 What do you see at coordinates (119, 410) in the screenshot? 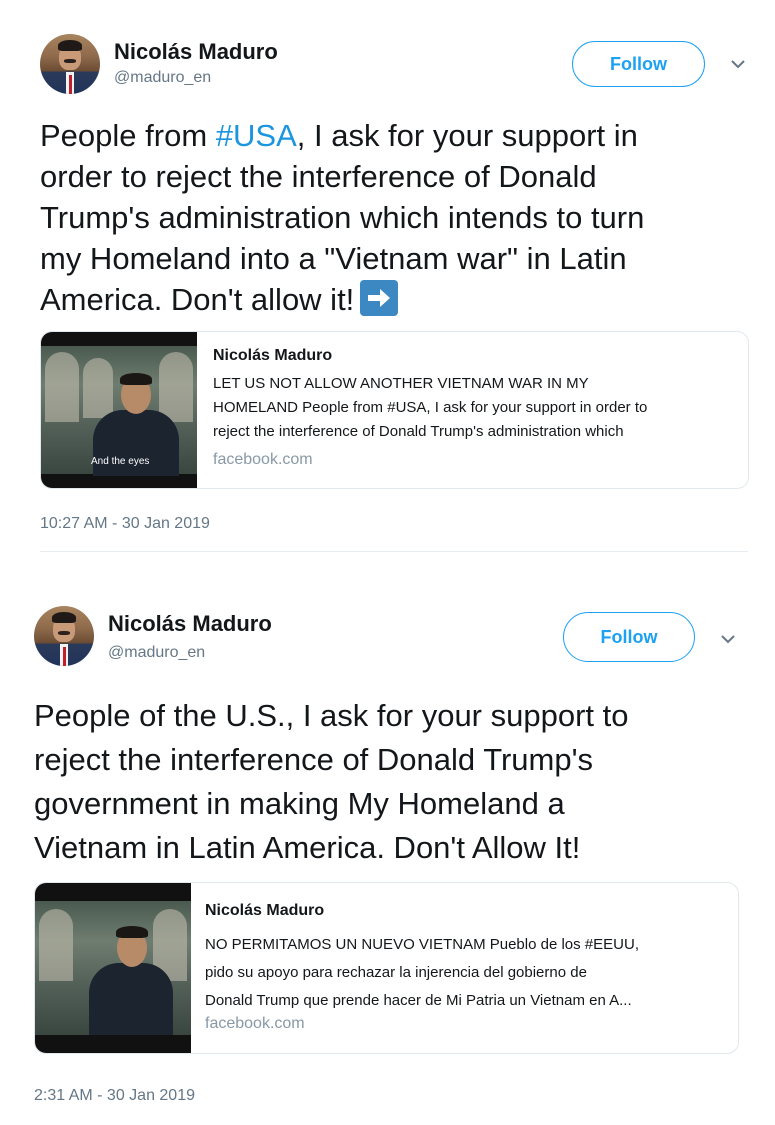
I see `card-thumbnail: And the eyes` at bounding box center [119, 410].